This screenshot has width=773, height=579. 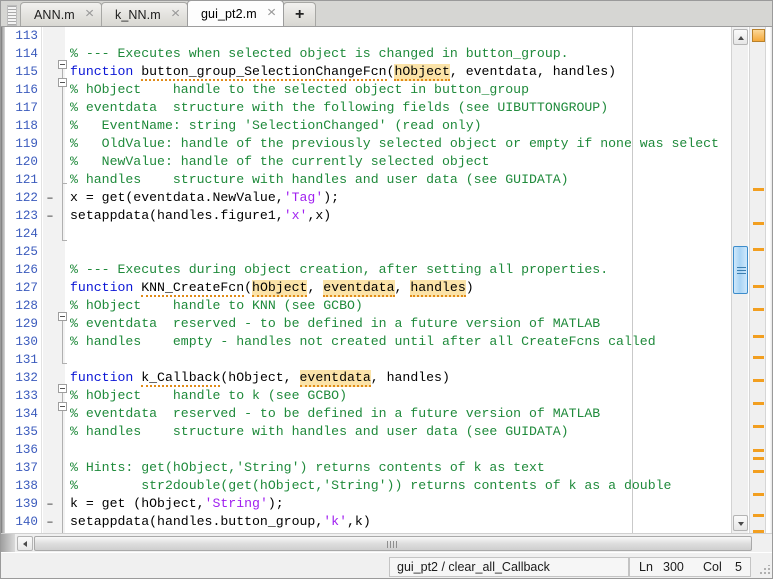 What do you see at coordinates (201, 215) in the screenshot?
I see `code-text: setappdata(handles.figure1,'x',x)` at bounding box center [201, 215].